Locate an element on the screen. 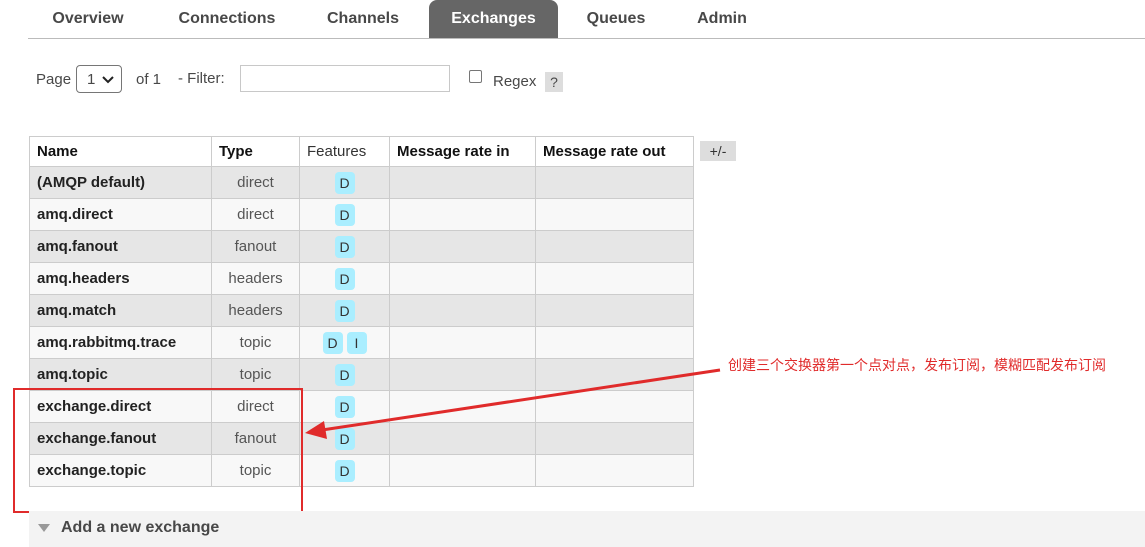 This screenshot has width=1145, height=547. table-row: amq.rabbitmq.trace topic DI is located at coordinates (361, 342).